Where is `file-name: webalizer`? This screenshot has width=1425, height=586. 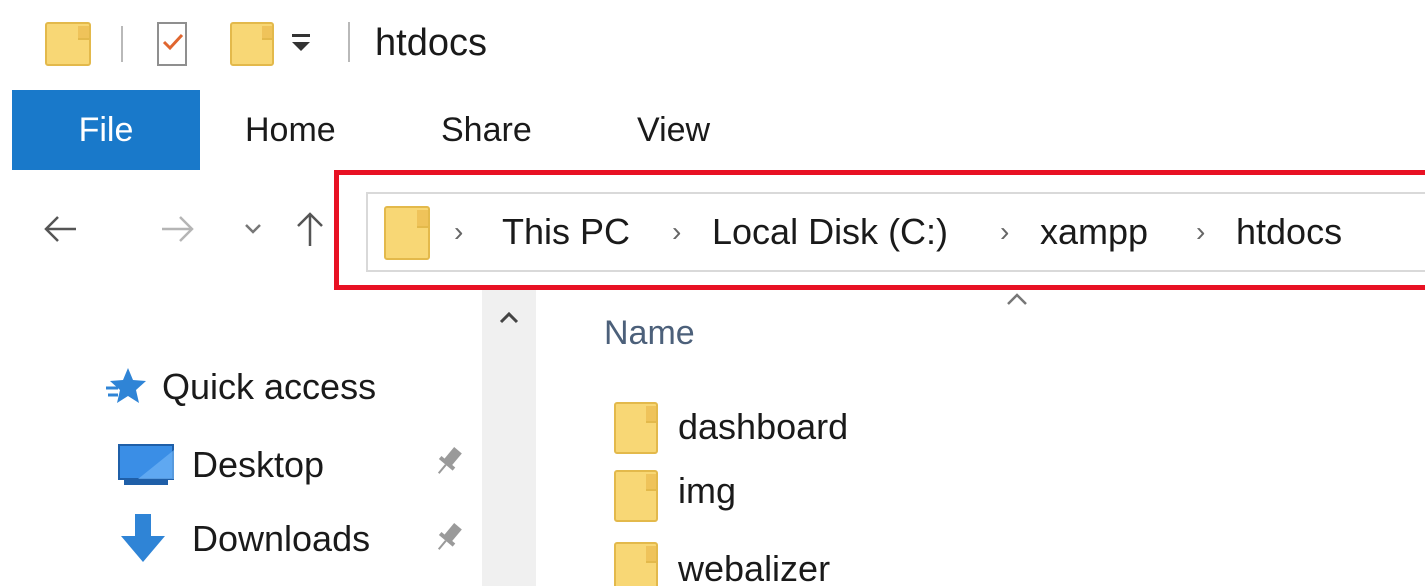 file-name: webalizer is located at coordinates (754, 567).